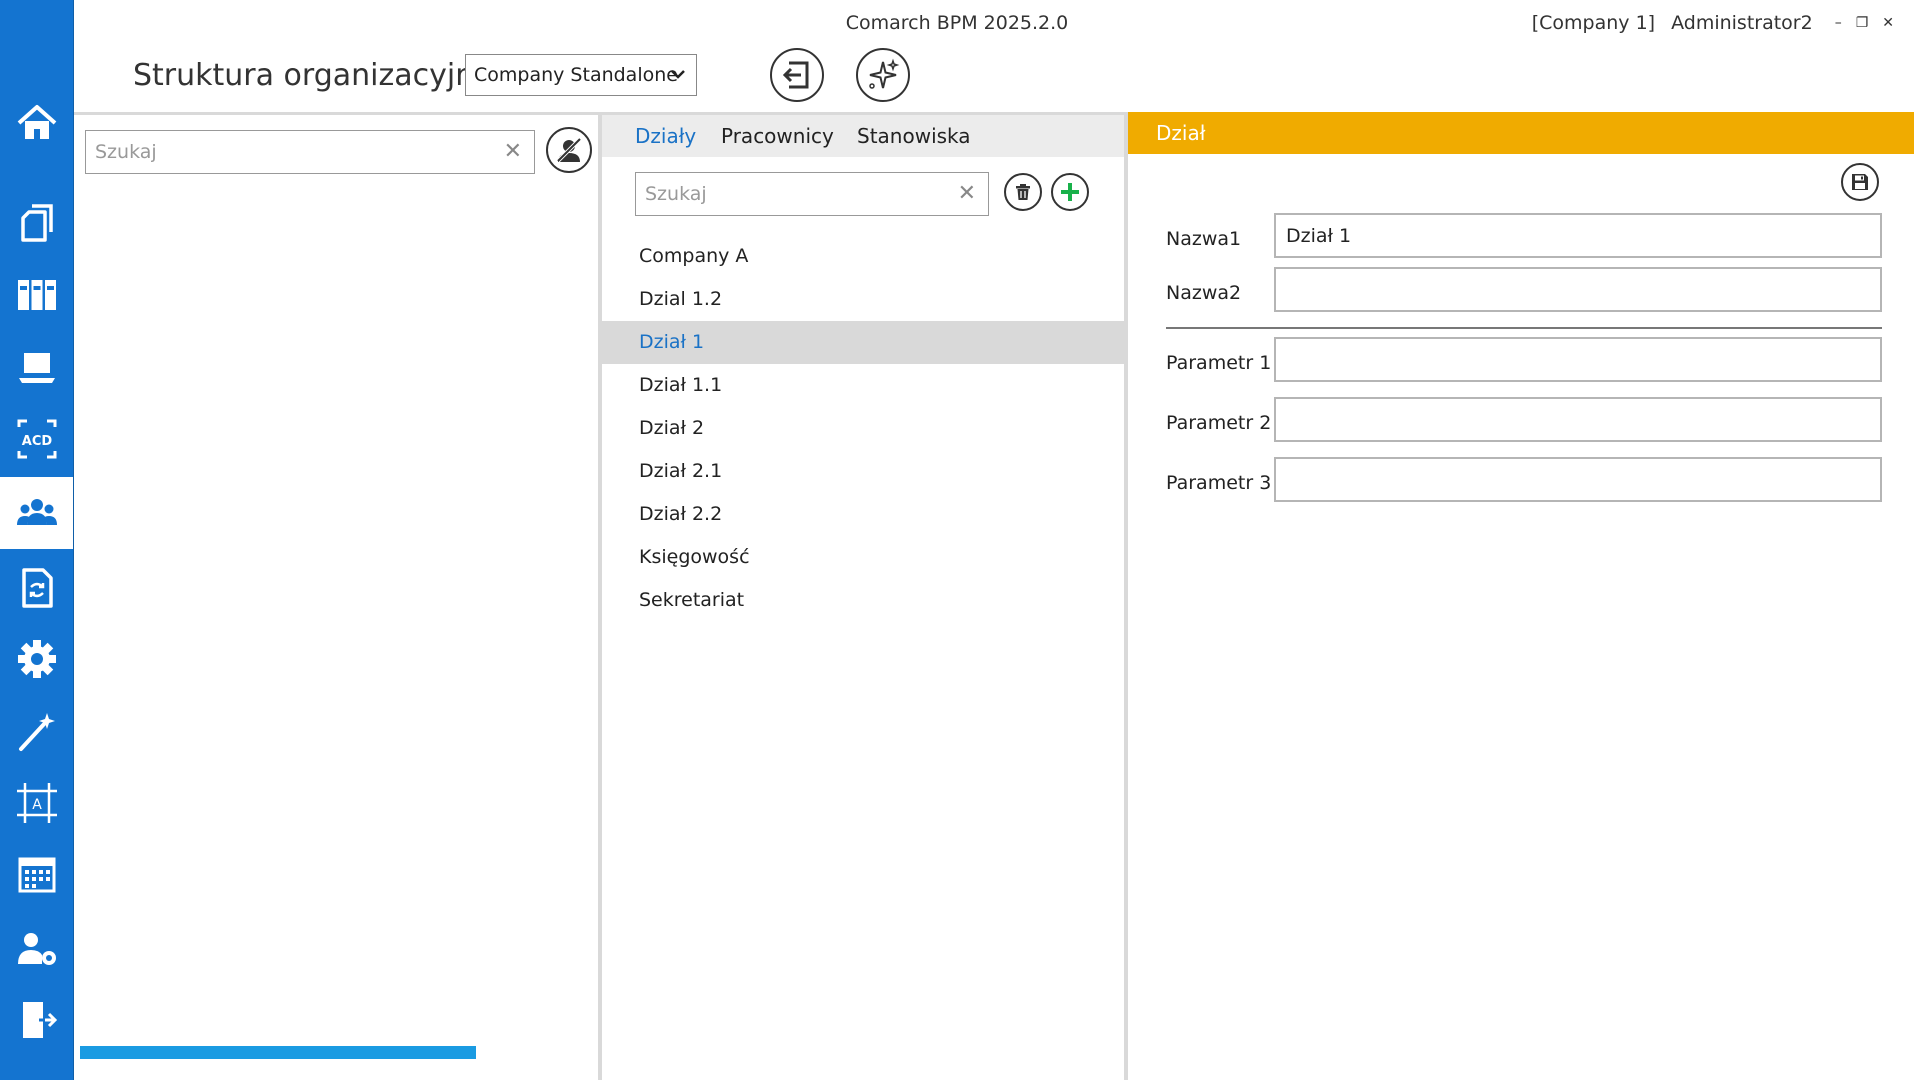 The image size is (1914, 1080). I want to click on company-select-value: Company Standalone, so click(576, 75).